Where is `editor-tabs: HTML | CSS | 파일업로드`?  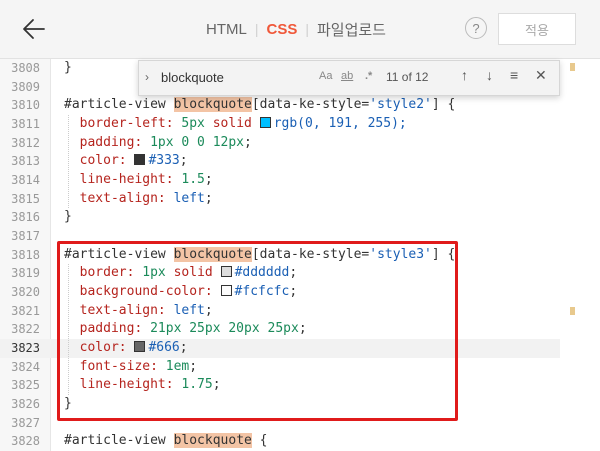 editor-tabs: HTML | CSS | 파일업로드 is located at coordinates (296, 29).